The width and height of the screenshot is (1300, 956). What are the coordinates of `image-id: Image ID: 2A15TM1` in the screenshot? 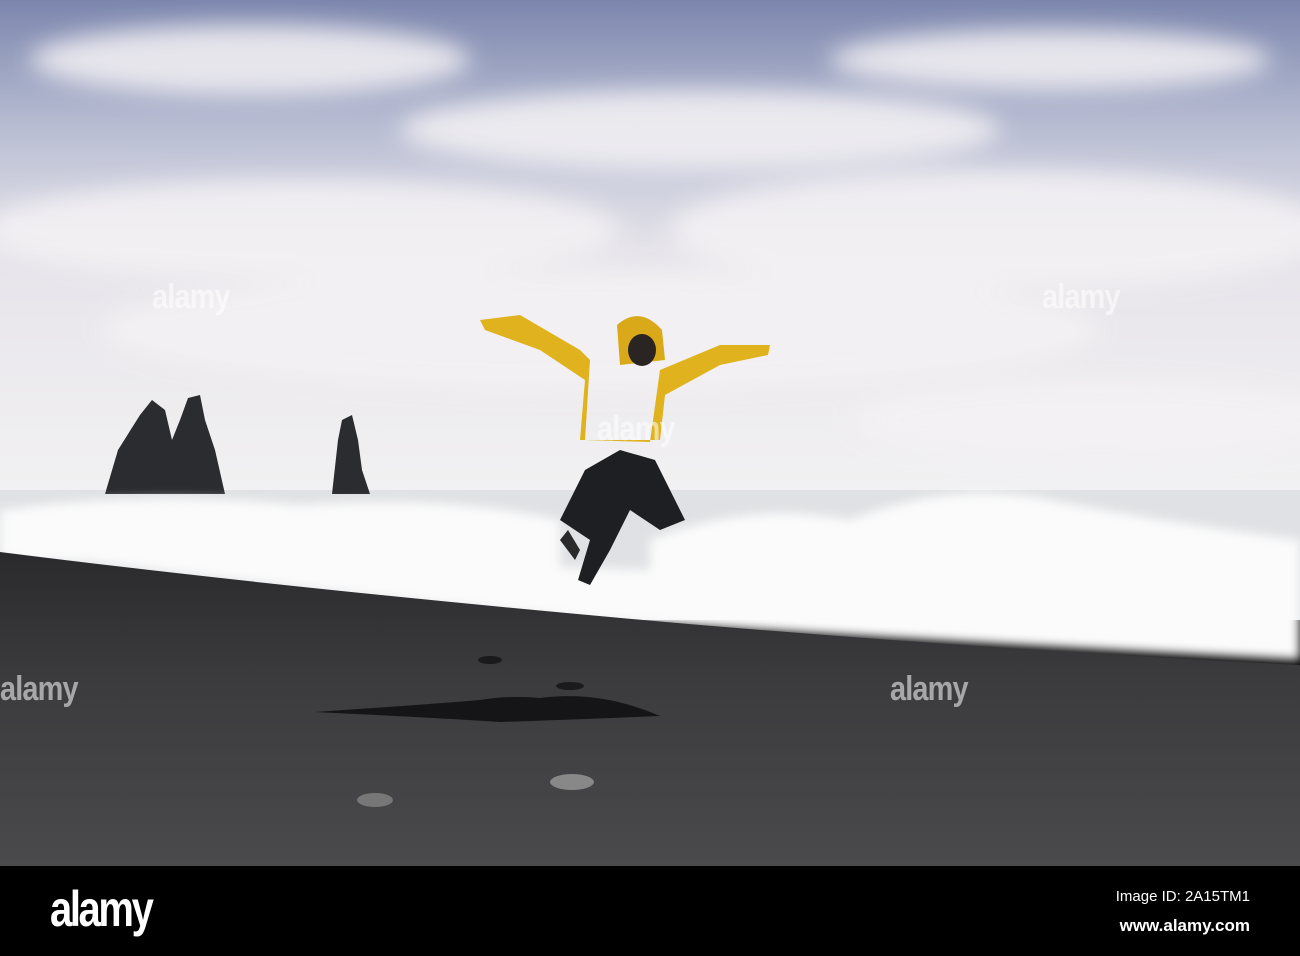 It's located at (1182, 896).